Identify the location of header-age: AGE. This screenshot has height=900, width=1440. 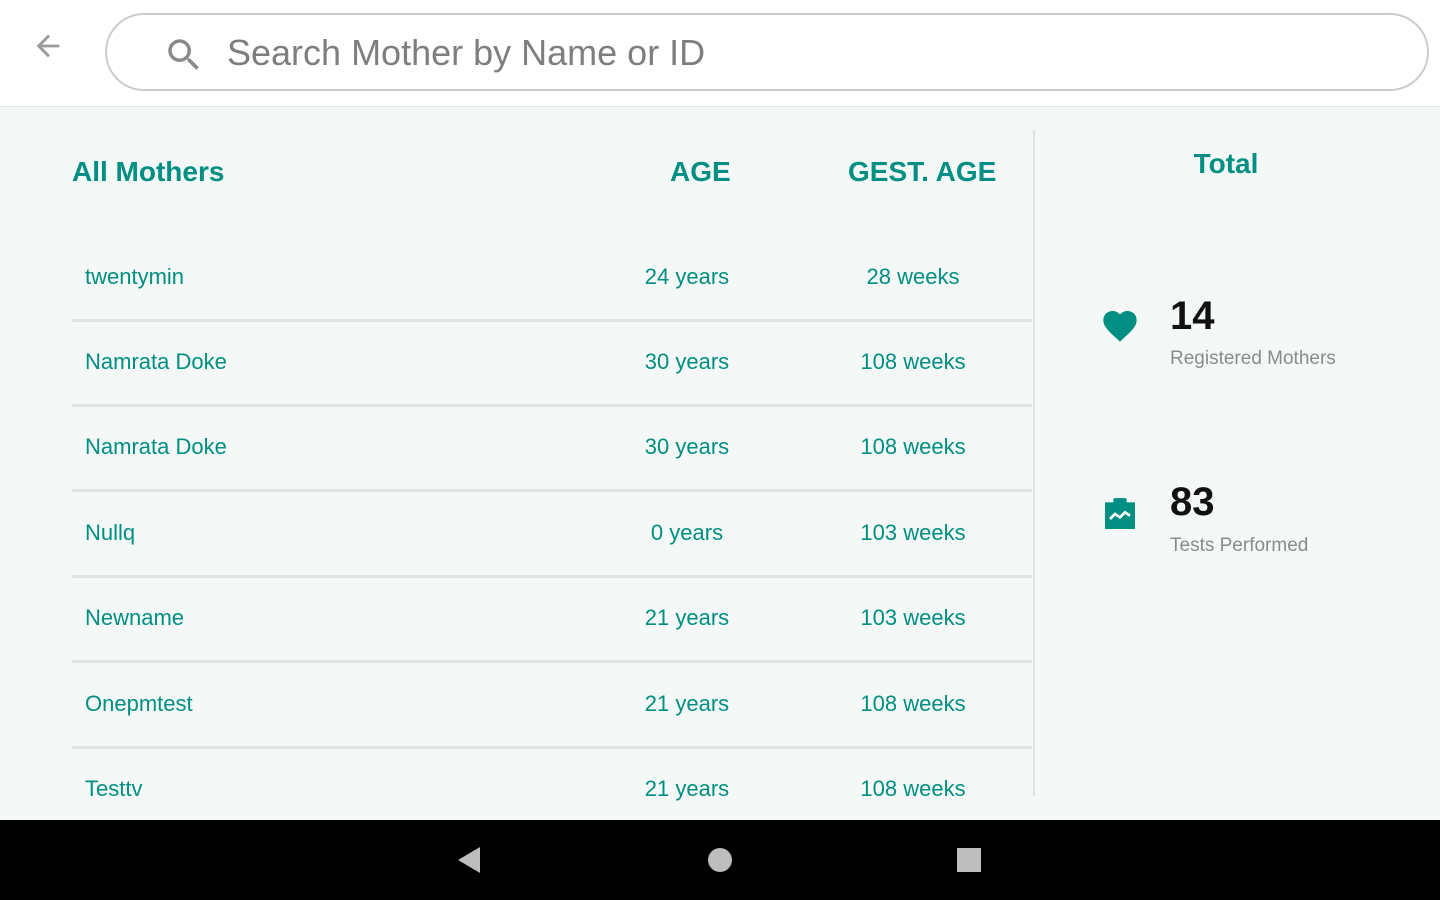
(700, 171).